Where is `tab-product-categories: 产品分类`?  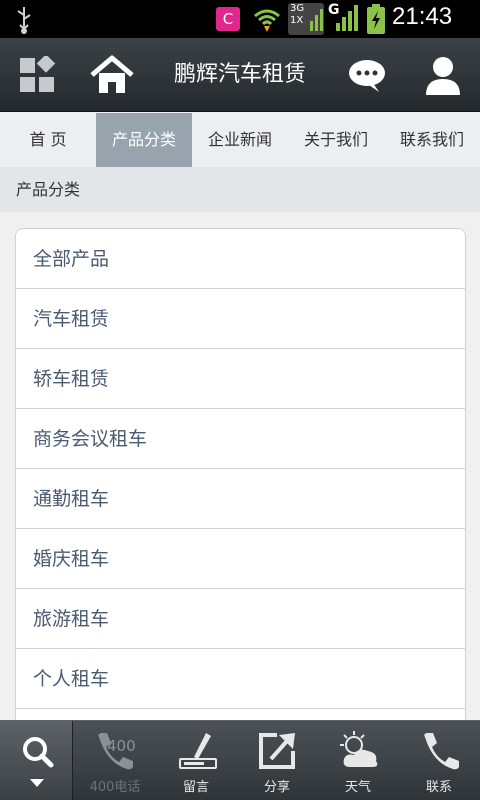
tab-product-categories: 产品分类 is located at coordinates (144, 140).